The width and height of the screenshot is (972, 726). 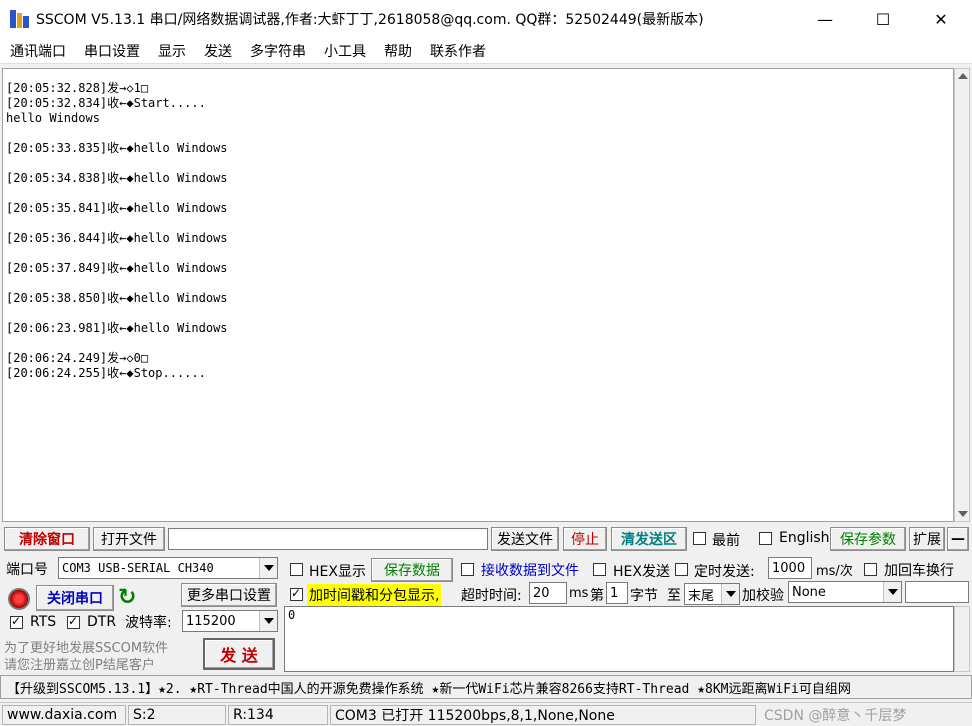 What do you see at coordinates (619, 639) in the screenshot?
I see `send-input: 0` at bounding box center [619, 639].